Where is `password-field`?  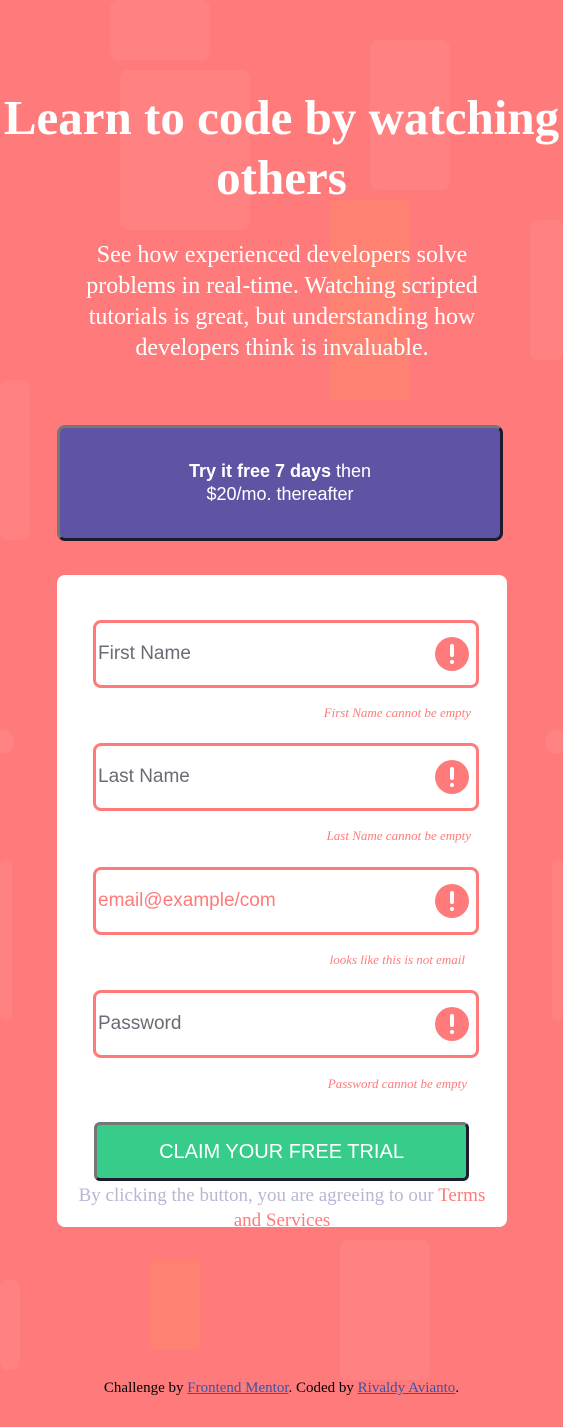
password-field is located at coordinates (286, 1024).